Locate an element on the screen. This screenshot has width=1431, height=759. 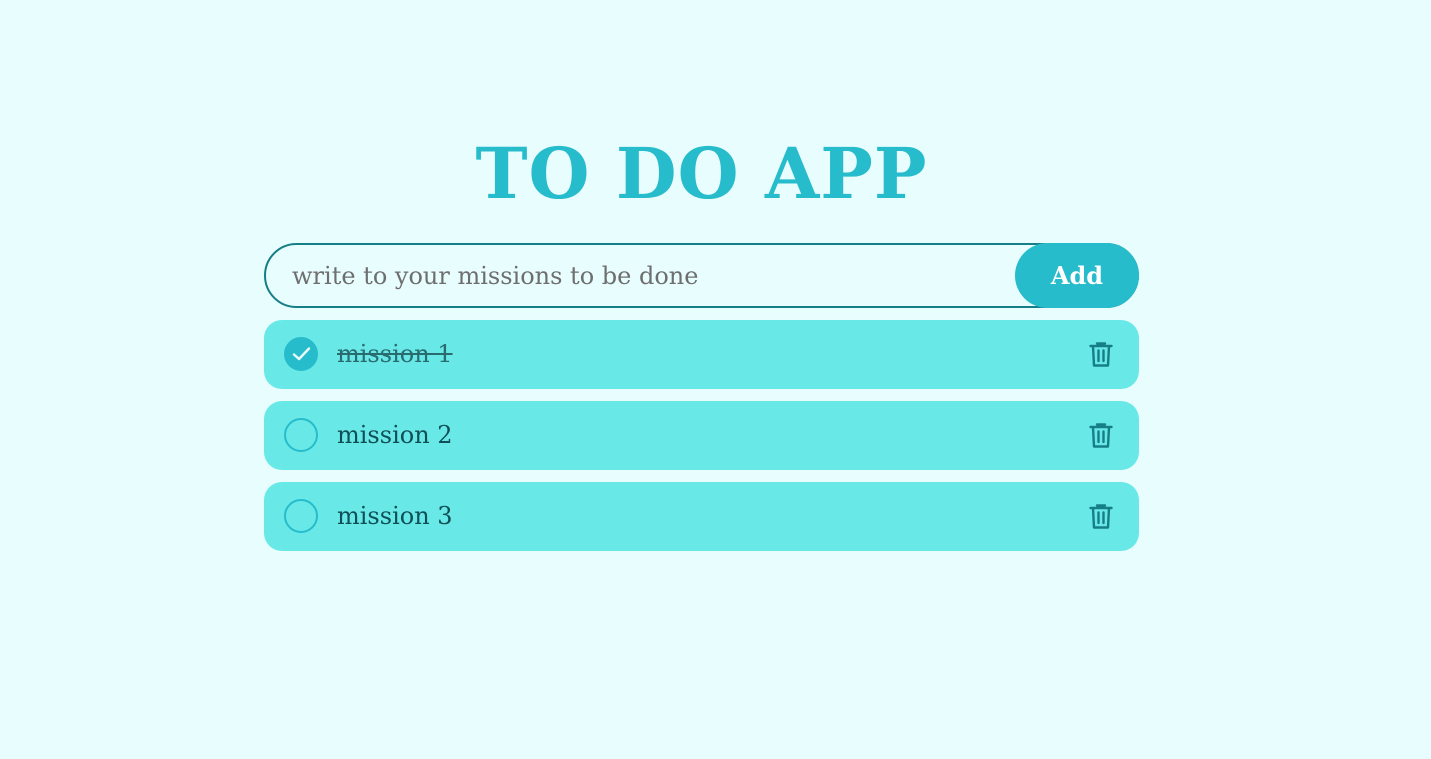
list-item: mission 2 is located at coordinates (701, 435).